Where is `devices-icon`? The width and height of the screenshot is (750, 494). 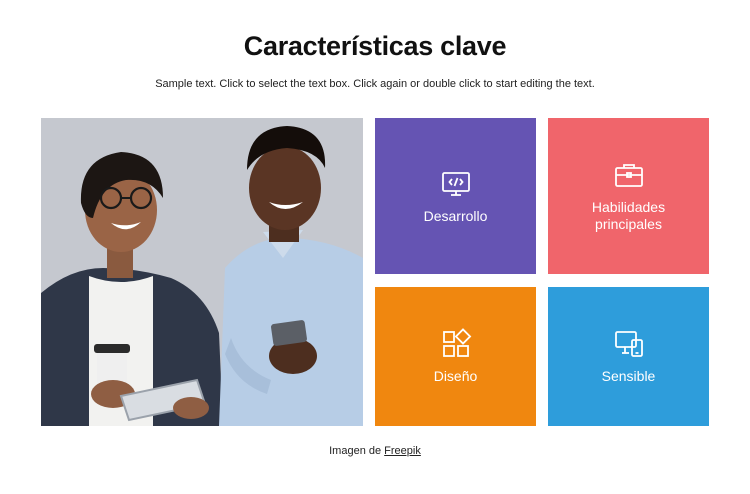 devices-icon is located at coordinates (628, 344).